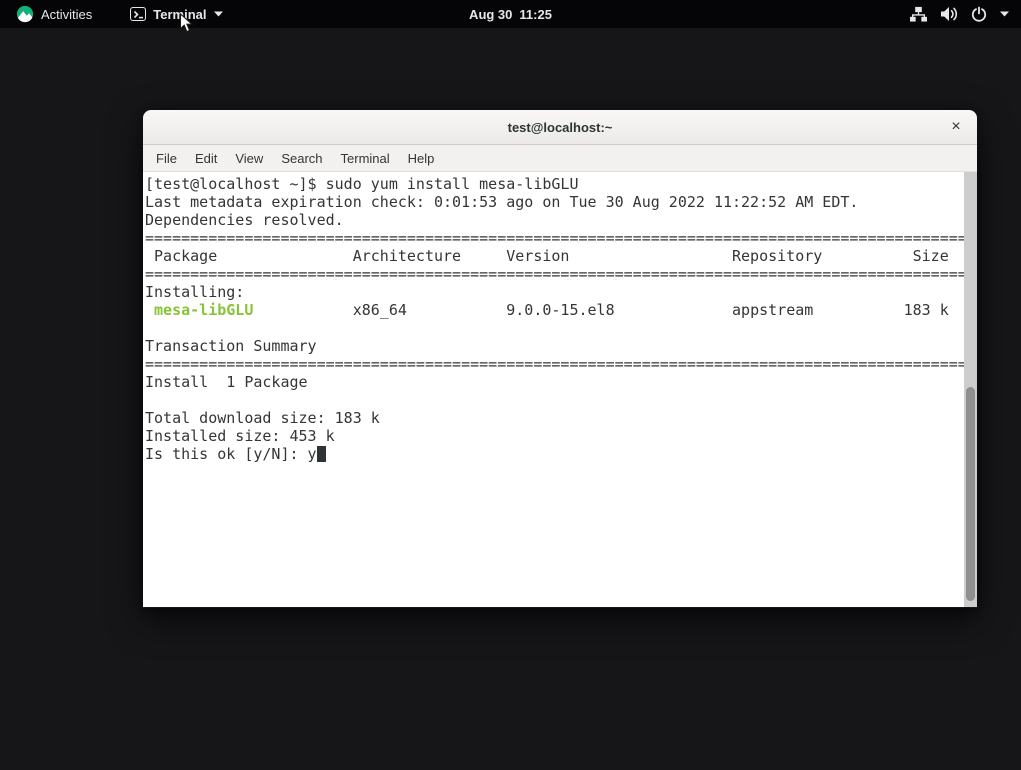  What do you see at coordinates (231, 346) in the screenshot?
I see `terminal-line: Transaction Summary` at bounding box center [231, 346].